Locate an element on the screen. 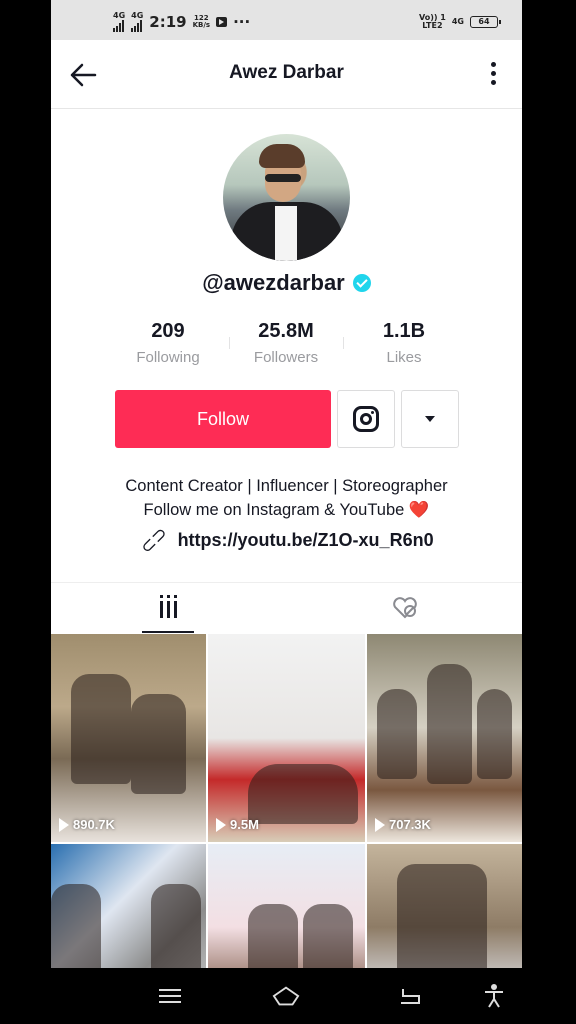 This screenshot has height=1024, width=576. instagram-button is located at coordinates (366, 419).